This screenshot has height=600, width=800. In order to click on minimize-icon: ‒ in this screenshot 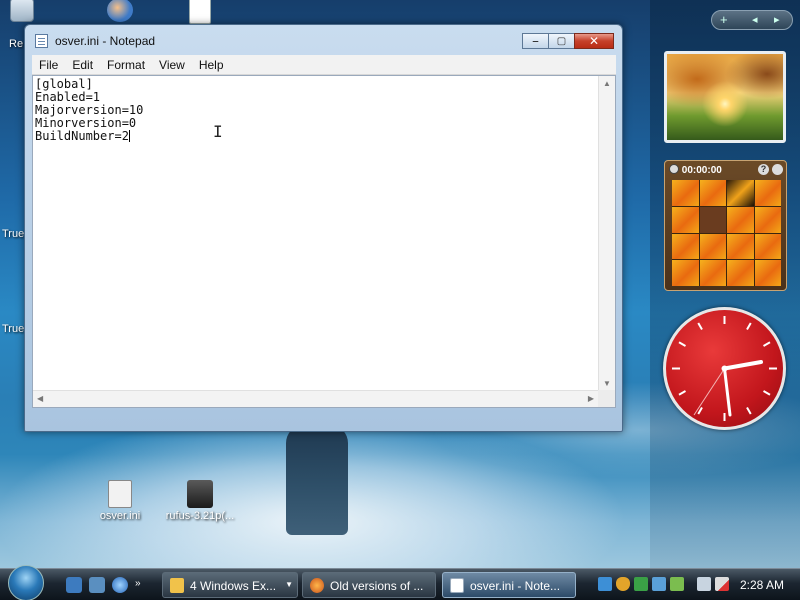, I will do `click(535, 41)`.